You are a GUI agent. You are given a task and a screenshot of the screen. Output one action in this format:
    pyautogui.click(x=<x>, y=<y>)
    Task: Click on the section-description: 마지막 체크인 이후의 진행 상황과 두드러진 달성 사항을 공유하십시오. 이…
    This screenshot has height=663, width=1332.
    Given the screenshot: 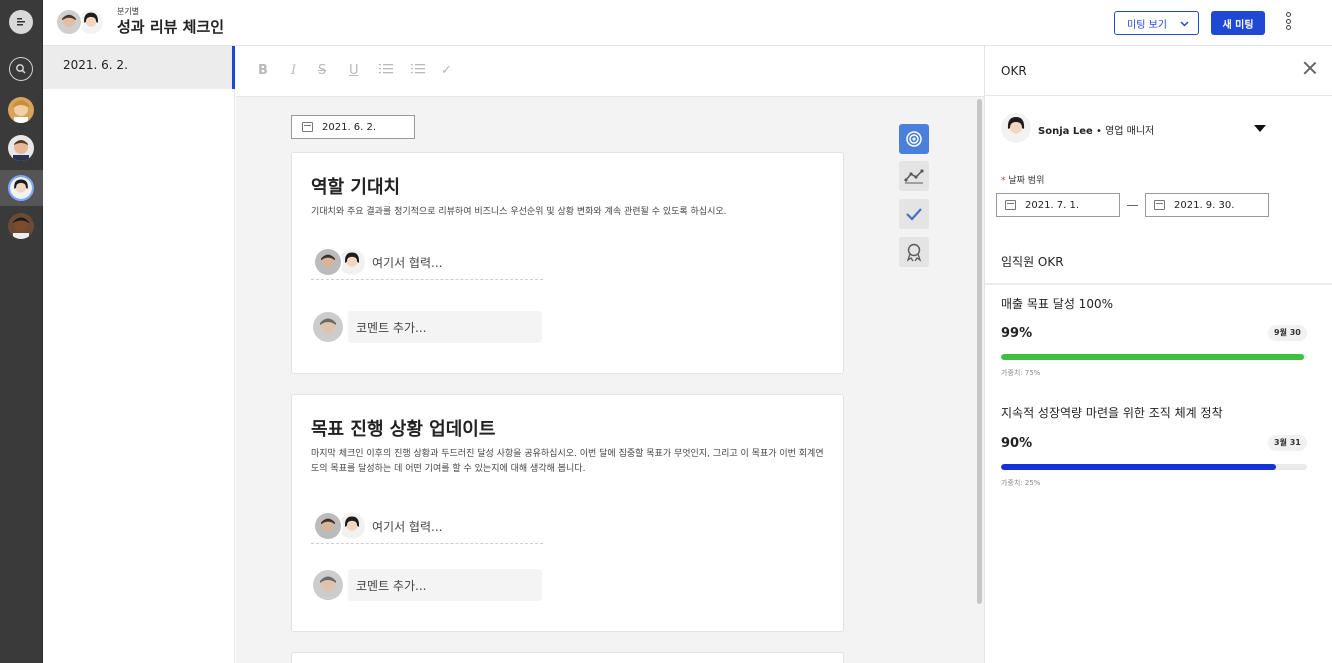 What is the action you would take?
    pyautogui.click(x=567, y=461)
    